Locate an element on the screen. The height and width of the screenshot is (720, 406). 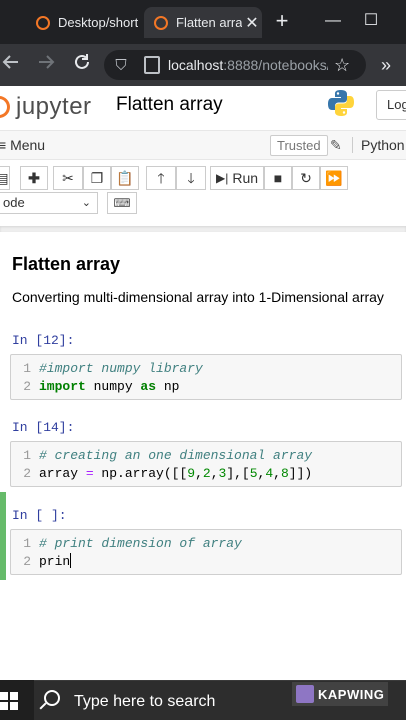
code-text: ]]) is located at coordinates (300, 473).